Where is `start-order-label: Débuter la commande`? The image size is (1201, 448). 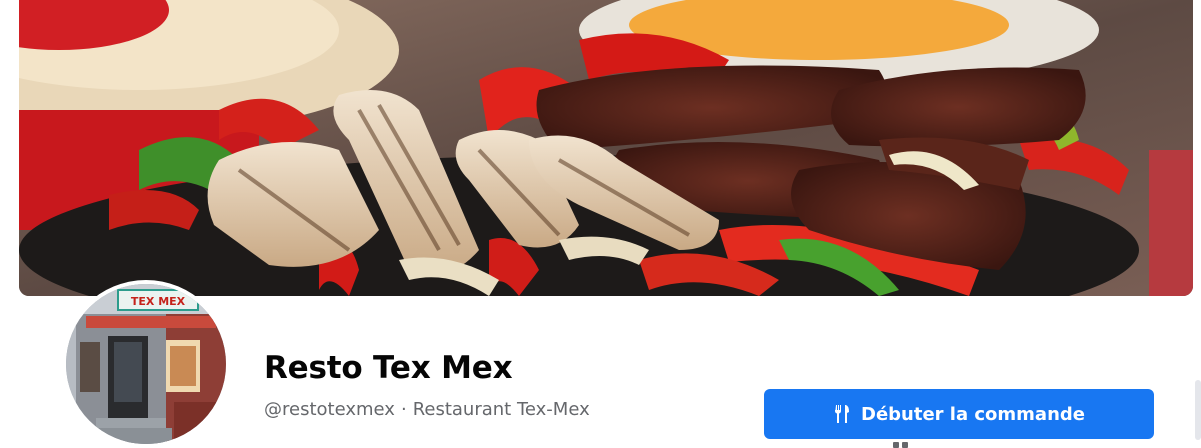
start-order-label: Débuter la commande is located at coordinates (973, 414).